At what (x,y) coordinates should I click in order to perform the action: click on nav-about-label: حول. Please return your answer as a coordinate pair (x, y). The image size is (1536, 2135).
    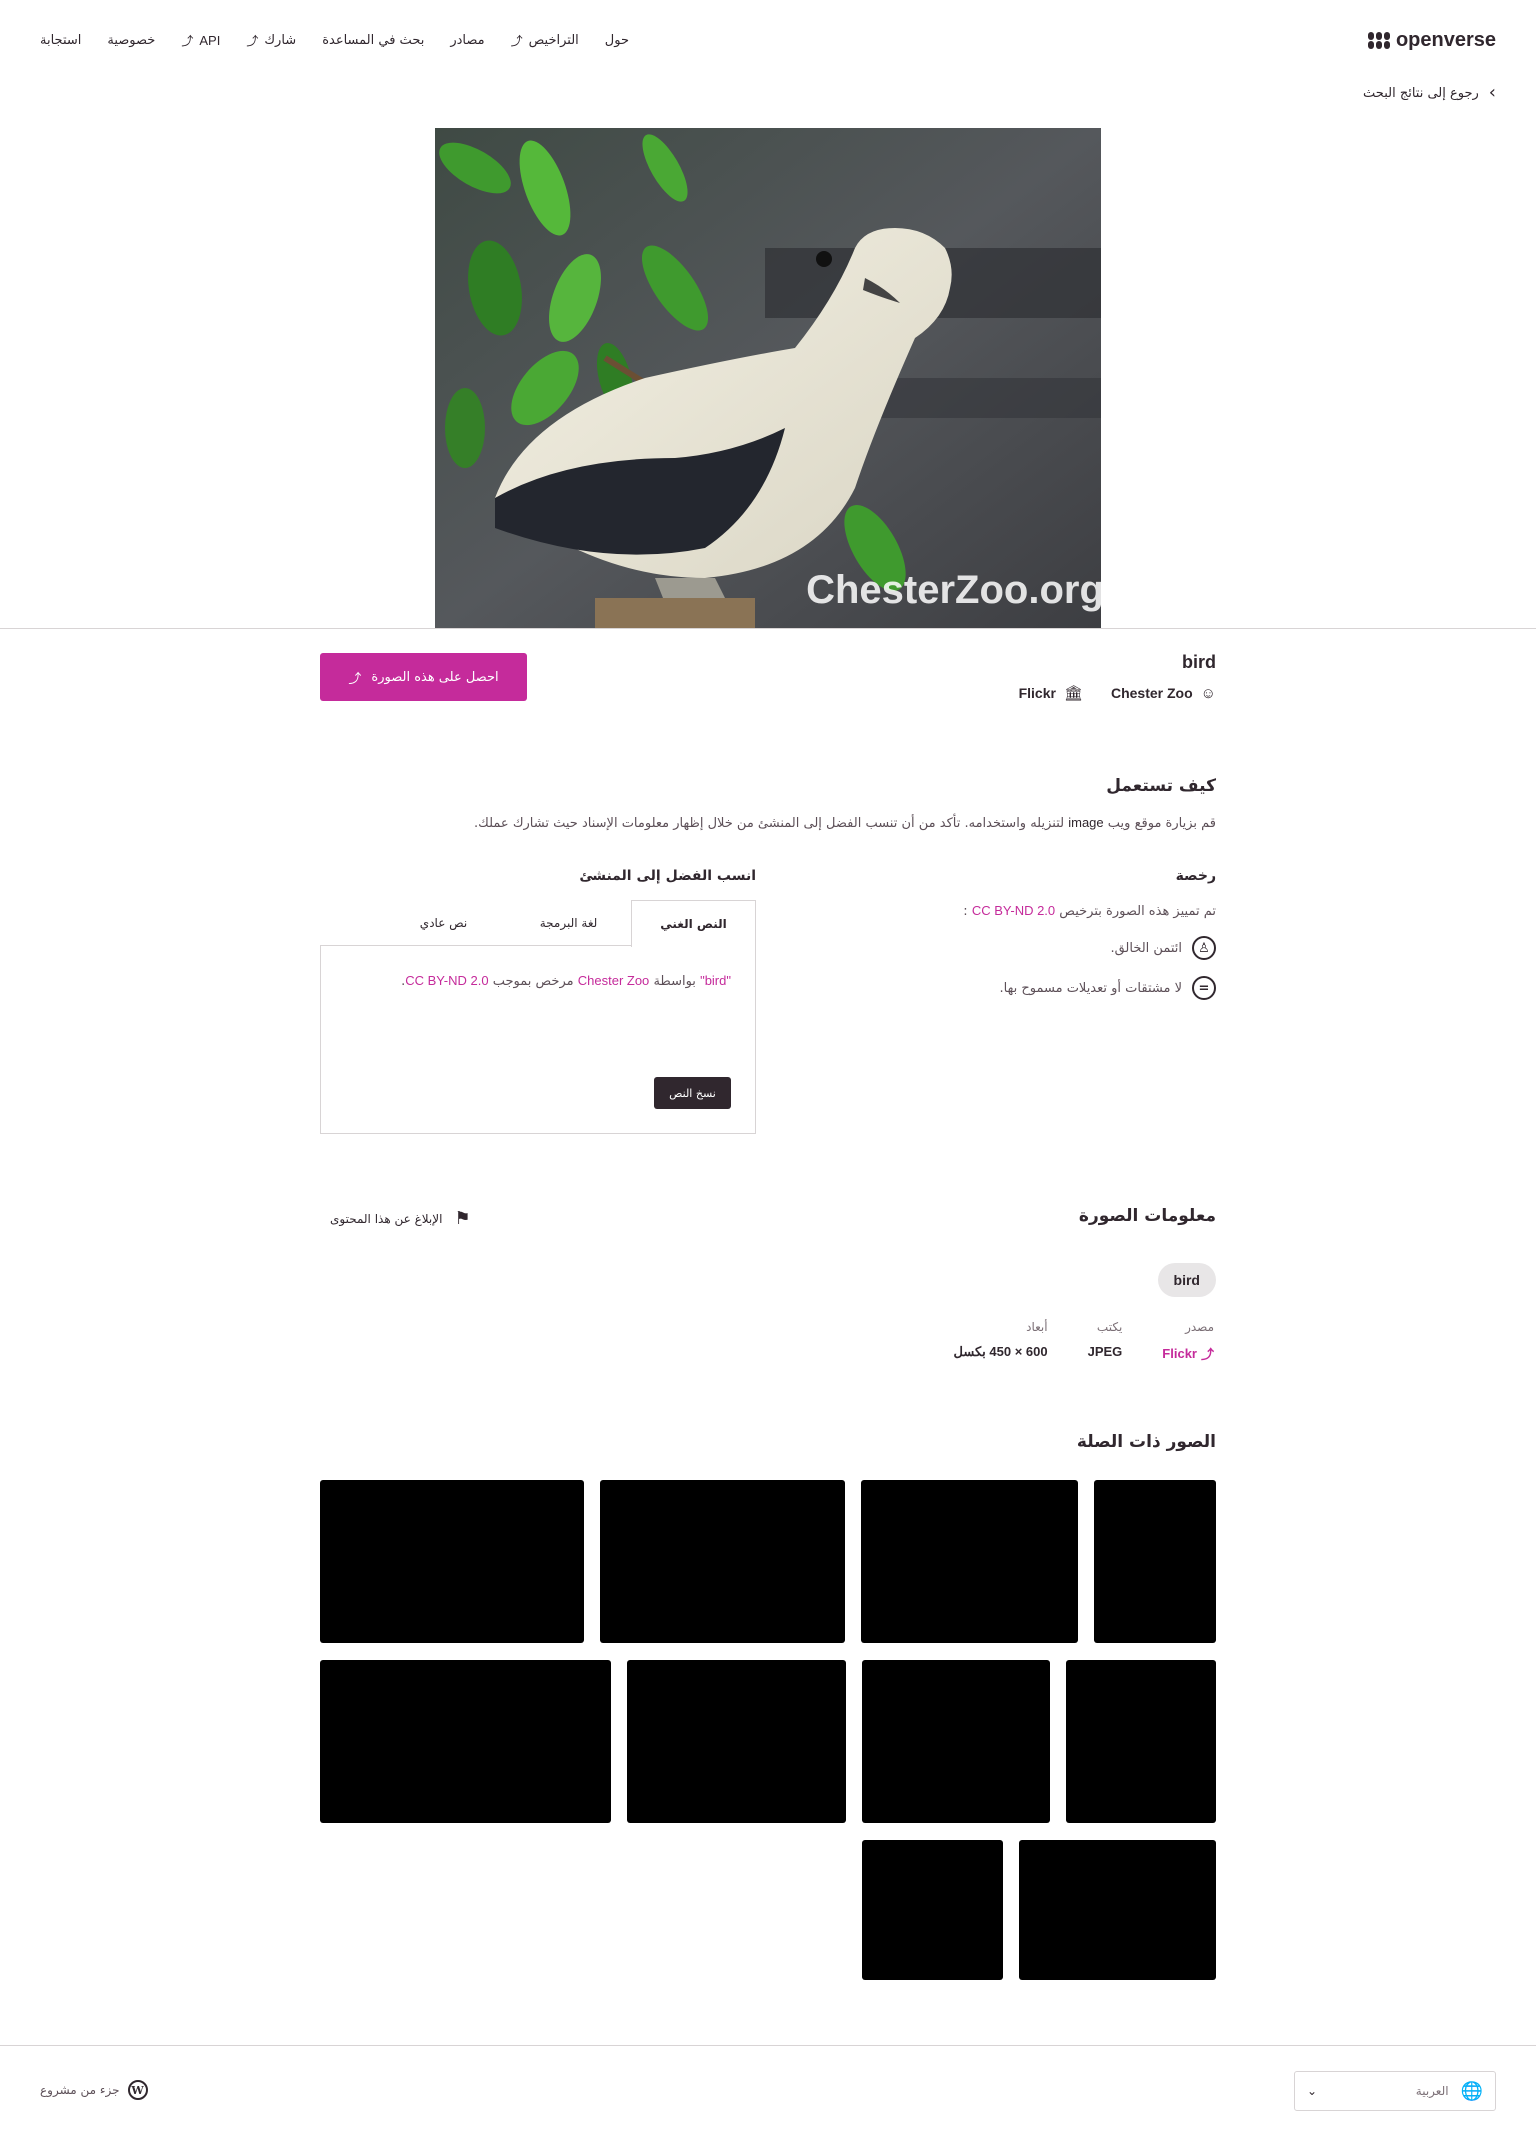
    Looking at the image, I should click on (616, 40).